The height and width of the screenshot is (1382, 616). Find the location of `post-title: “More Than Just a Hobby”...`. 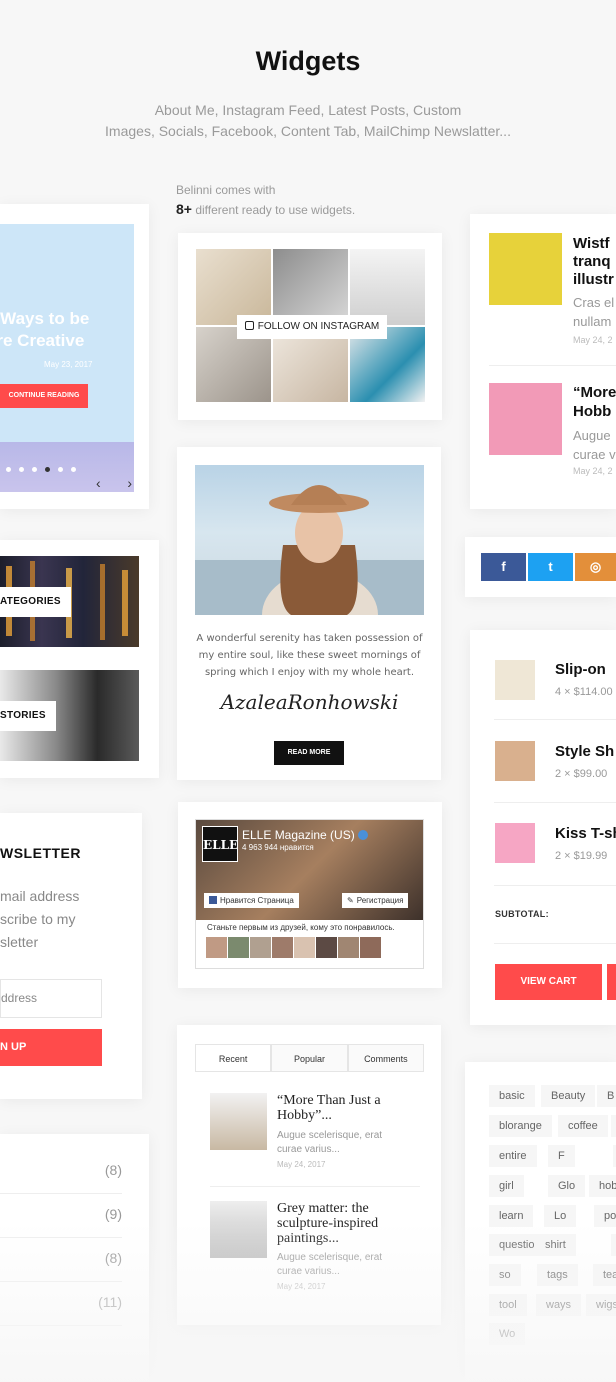

post-title: “More Than Just a Hobby”... is located at coordinates (342, 1108).